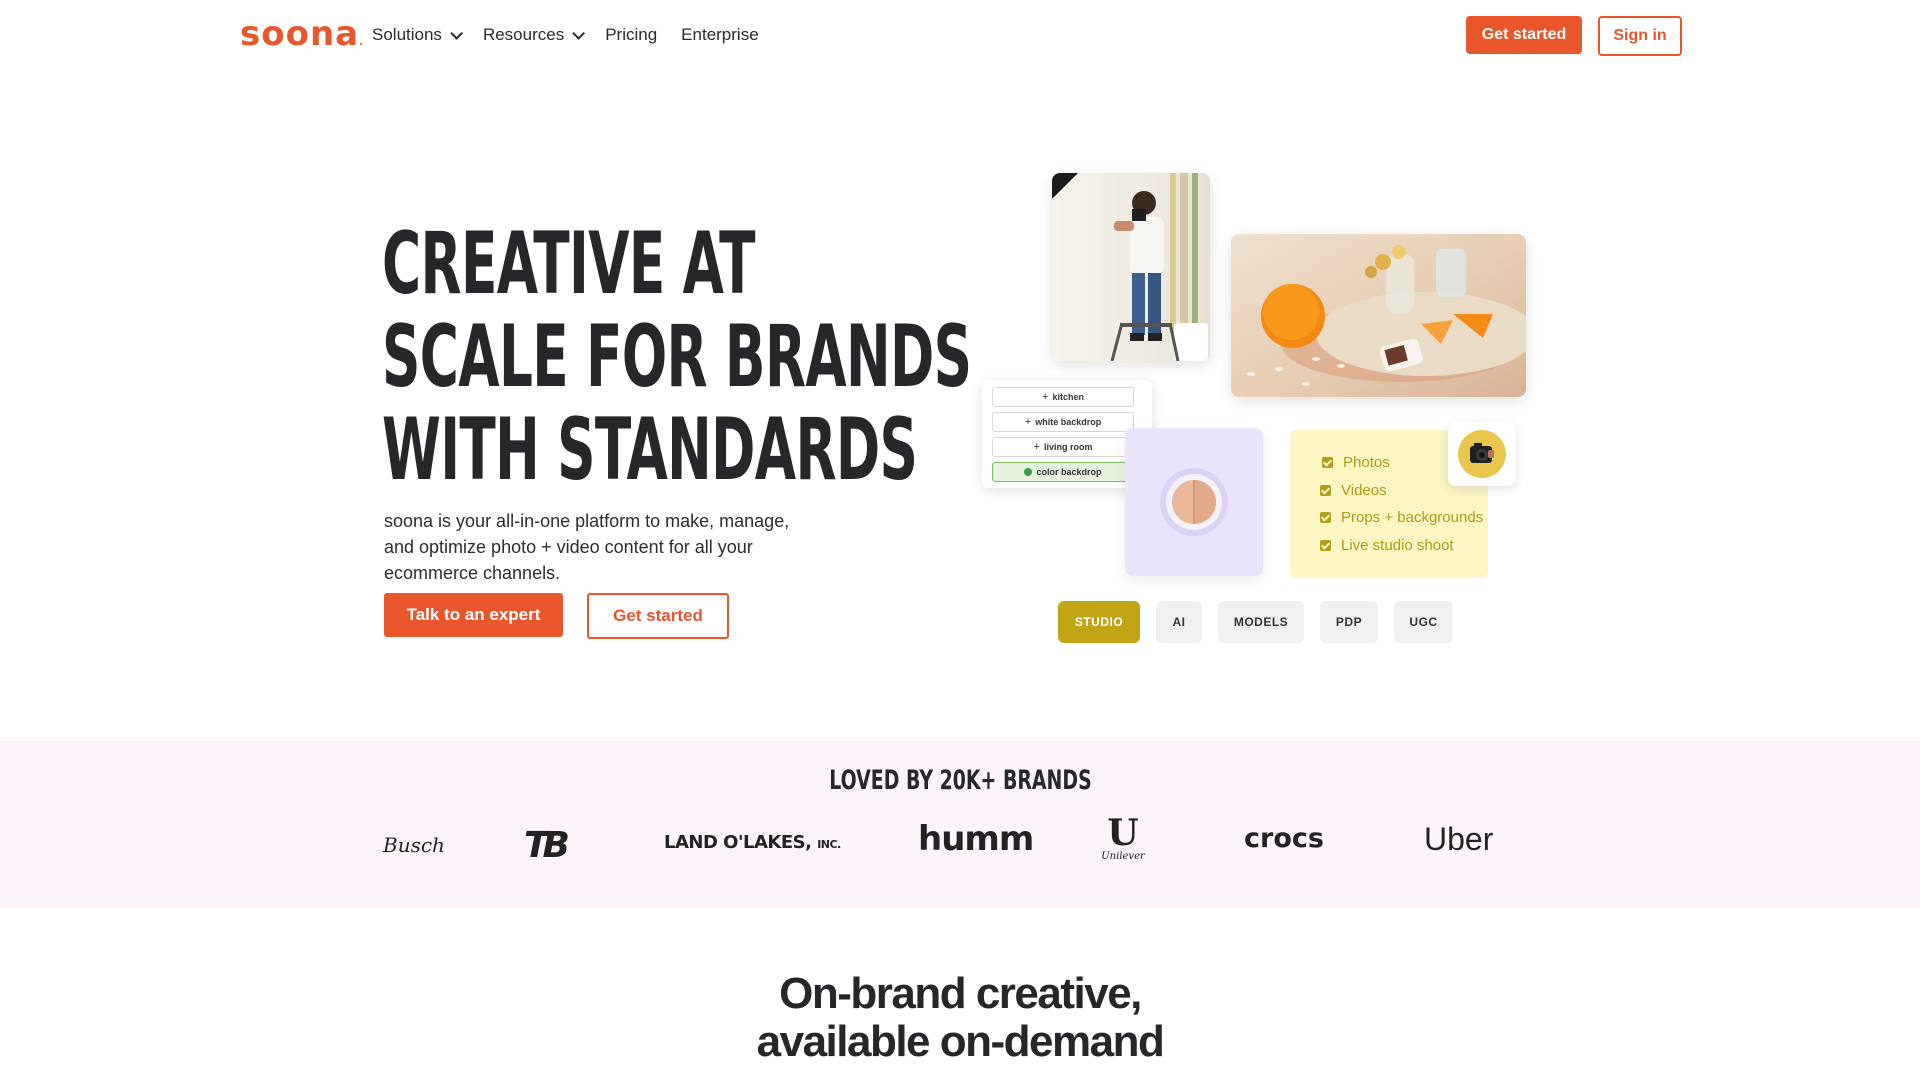 The image size is (1920, 1080). What do you see at coordinates (1459, 839) in the screenshot?
I see `uber-logo: Uber` at bounding box center [1459, 839].